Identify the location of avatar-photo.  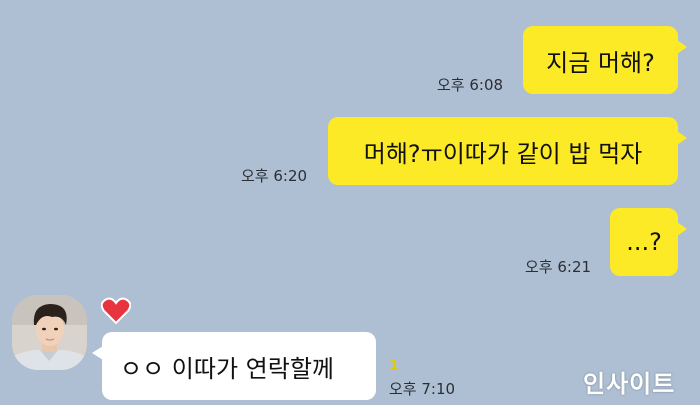
(49, 332).